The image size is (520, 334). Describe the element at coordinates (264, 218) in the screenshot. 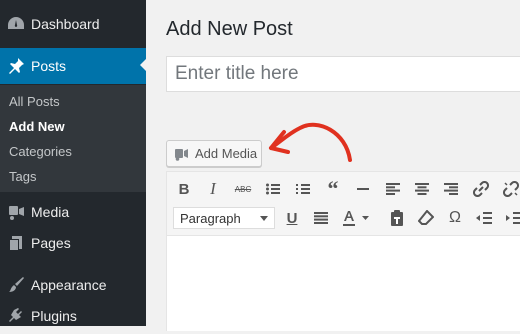

I see `chevron-down-icon` at that location.